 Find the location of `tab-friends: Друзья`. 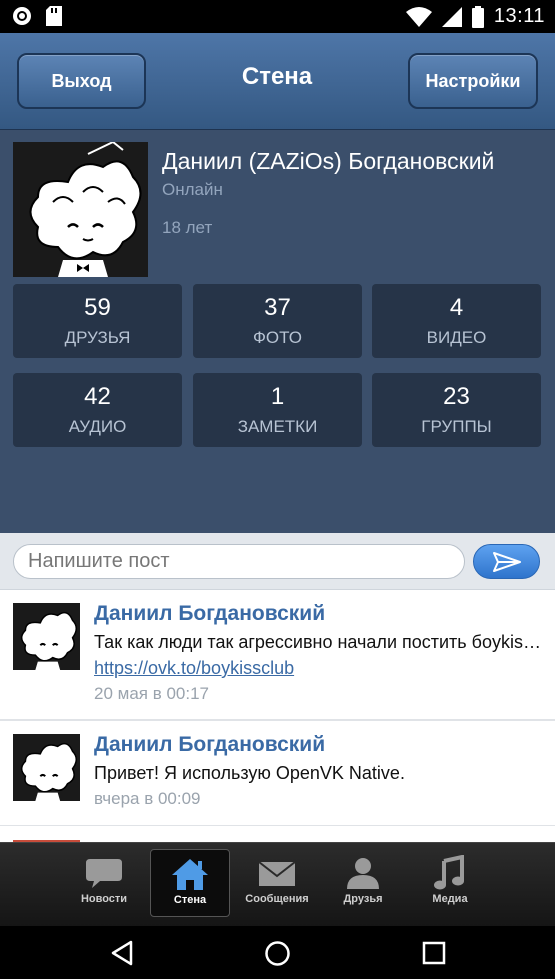

tab-friends: Друзья is located at coordinates (363, 883).